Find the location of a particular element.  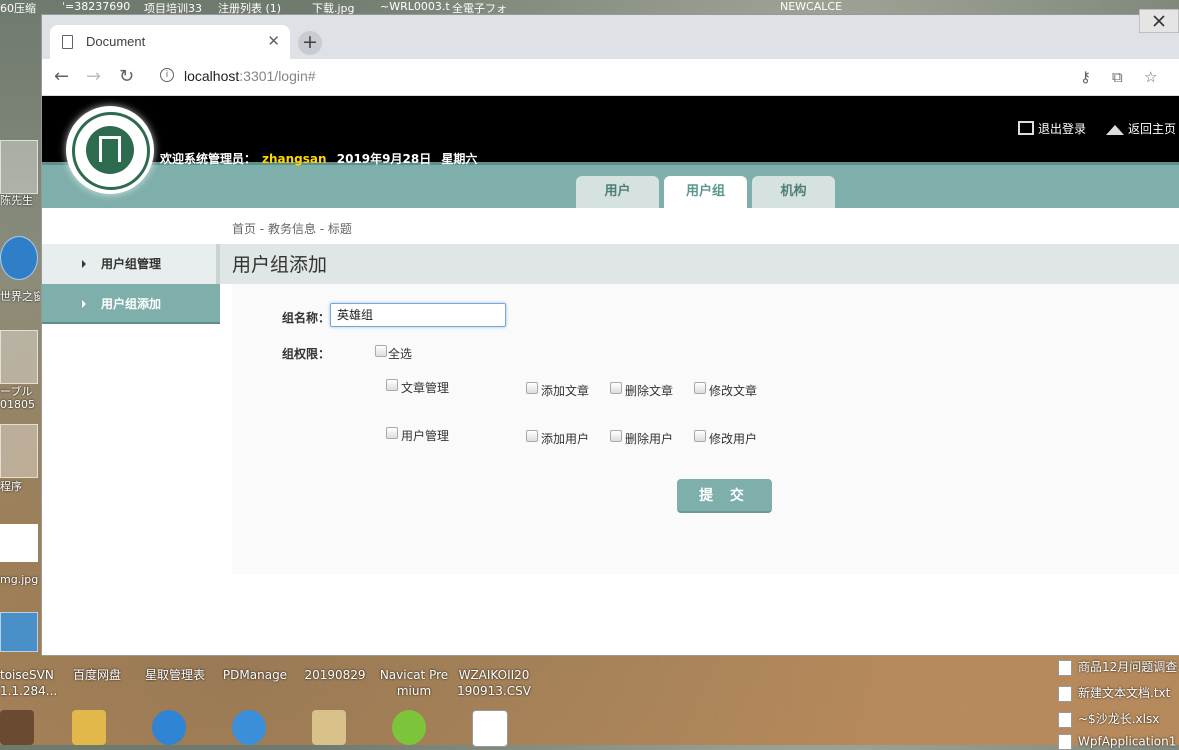

plus-app-icon is located at coordinates (409, 727).